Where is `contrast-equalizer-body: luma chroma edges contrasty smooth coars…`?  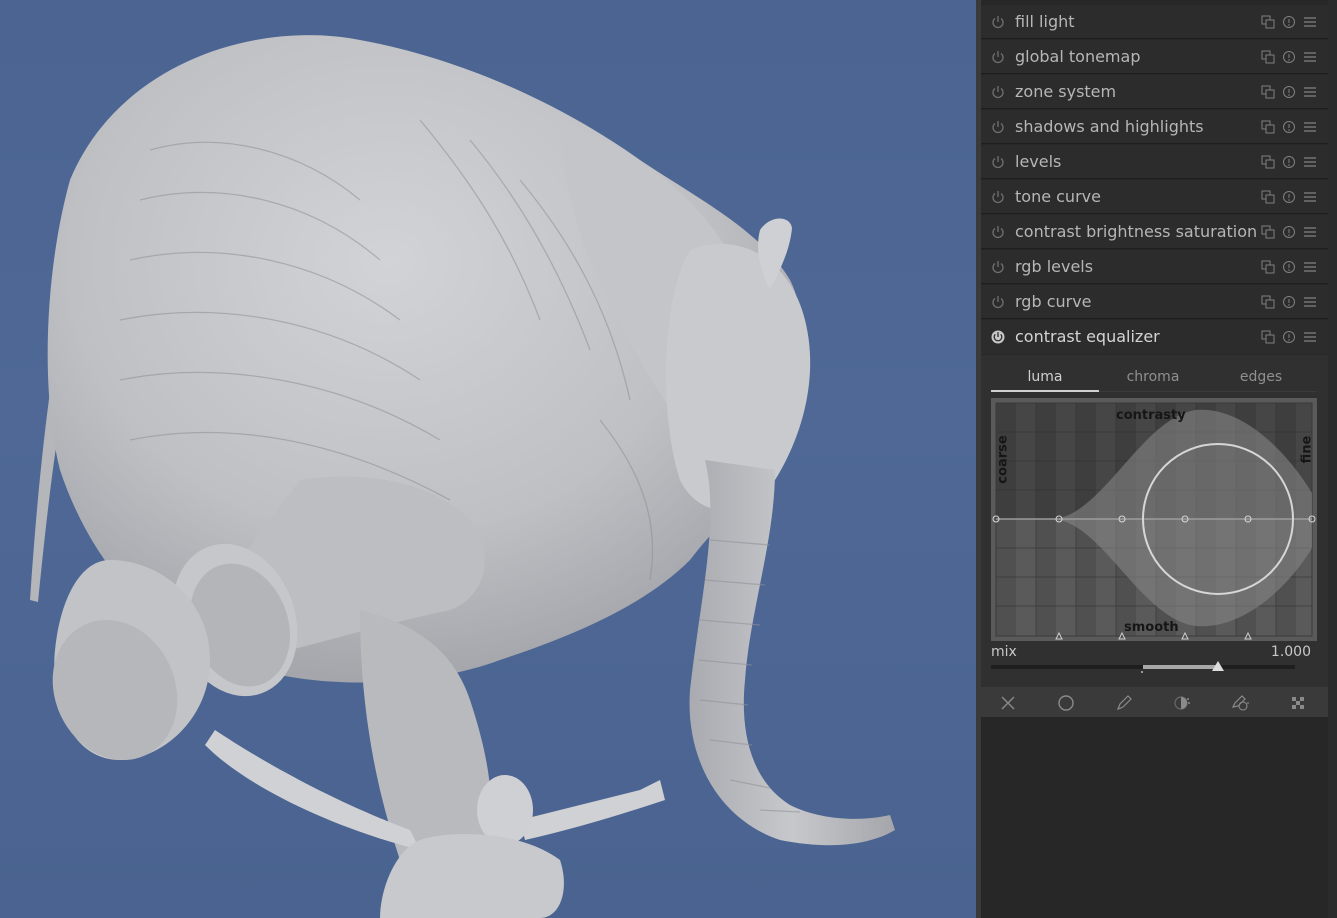 contrast-equalizer-body: luma chroma edges contrasty smooth coars… is located at coordinates (1154, 521).